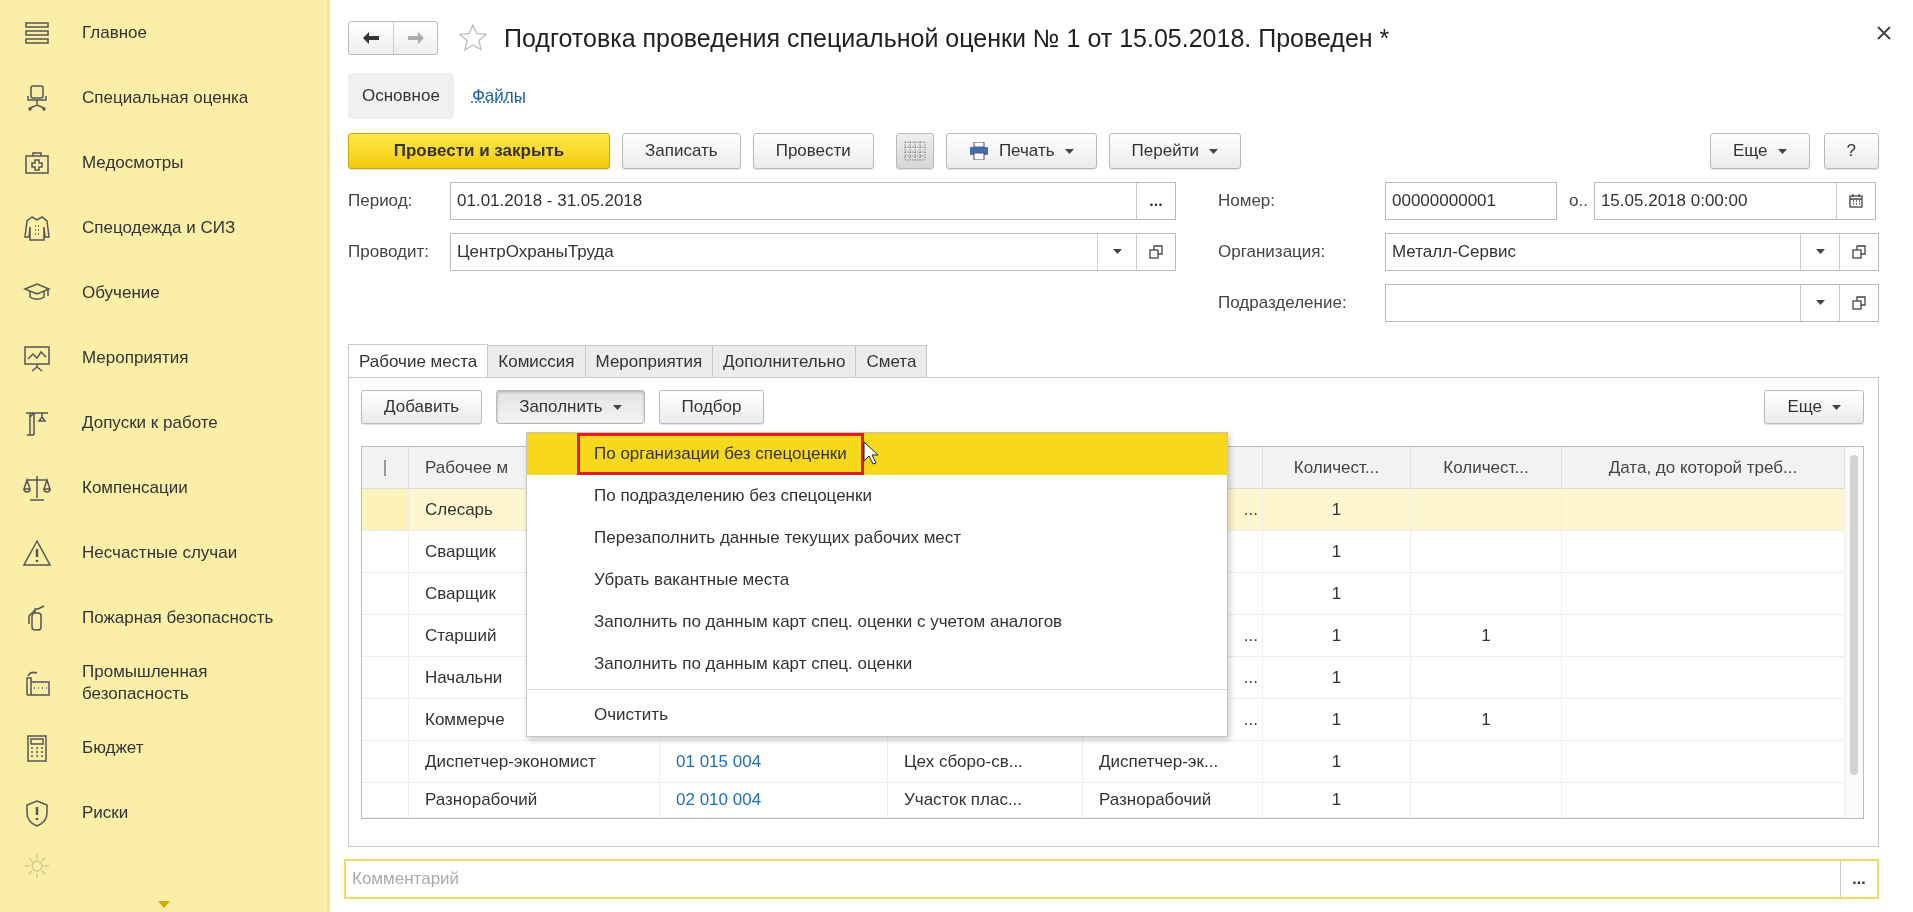 The image size is (1913, 912). I want to click on window-title: Подготовка проведения специальной оценки № 1 от 15.05.2018. Проведен *, so click(947, 38).